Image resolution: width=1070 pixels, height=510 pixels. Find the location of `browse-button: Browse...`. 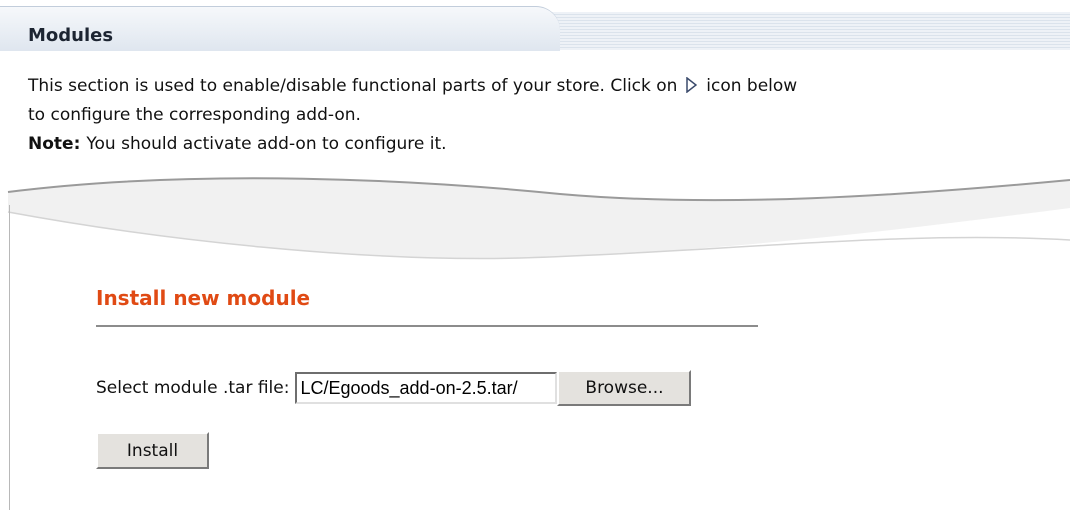

browse-button: Browse... is located at coordinates (624, 388).